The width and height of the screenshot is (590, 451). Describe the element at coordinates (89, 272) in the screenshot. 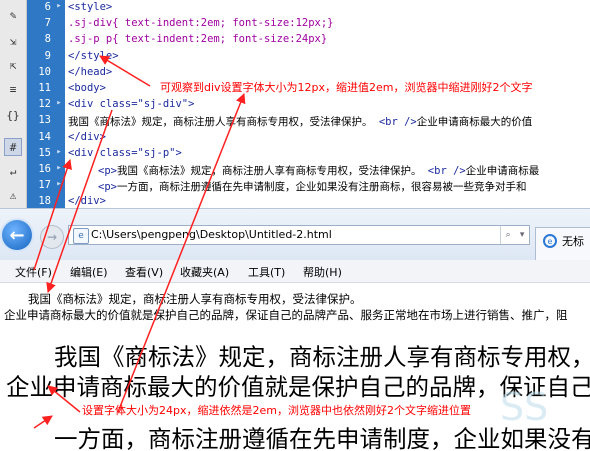

I see `menu-edit: 编辑(E)` at that location.